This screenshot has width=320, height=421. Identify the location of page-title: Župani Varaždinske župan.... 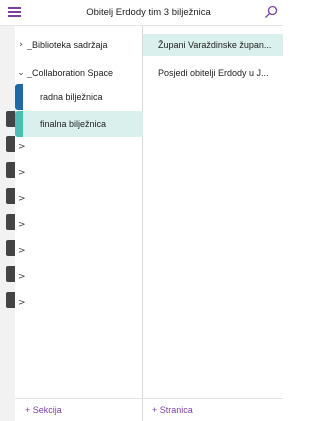
(215, 45).